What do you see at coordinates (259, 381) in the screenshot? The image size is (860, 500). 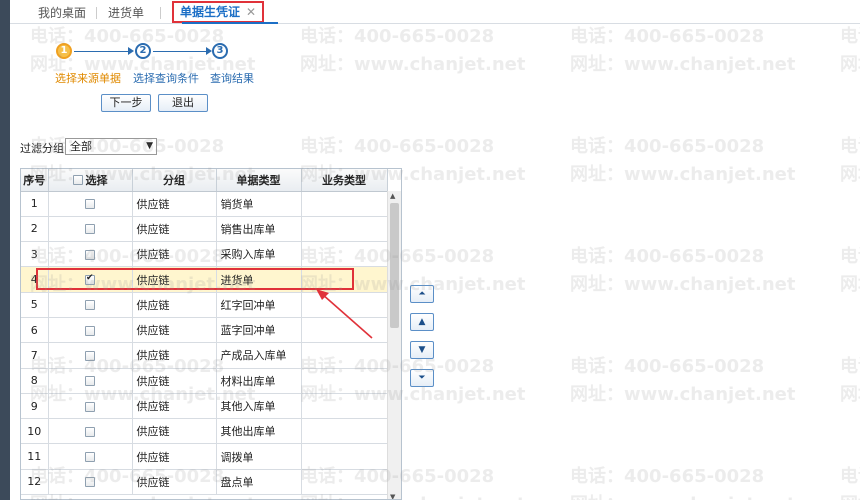 I see `row-doc-type: 材料出库单` at bounding box center [259, 381].